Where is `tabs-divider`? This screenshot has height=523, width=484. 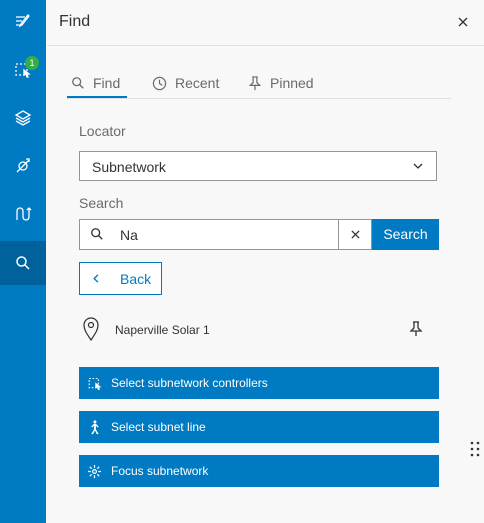 tabs-divider is located at coordinates (259, 98).